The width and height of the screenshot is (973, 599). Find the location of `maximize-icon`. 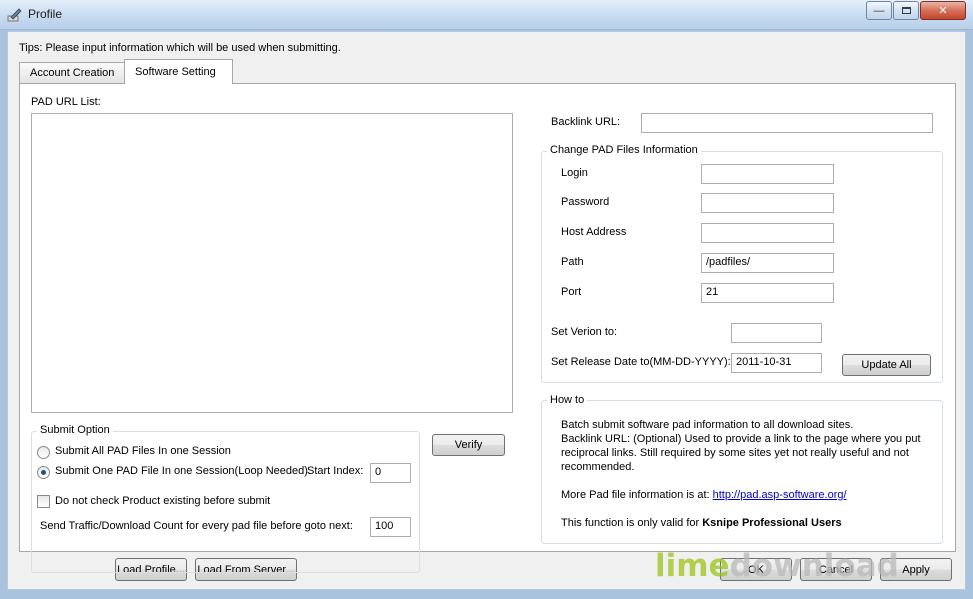

maximize-icon is located at coordinates (906, 10).